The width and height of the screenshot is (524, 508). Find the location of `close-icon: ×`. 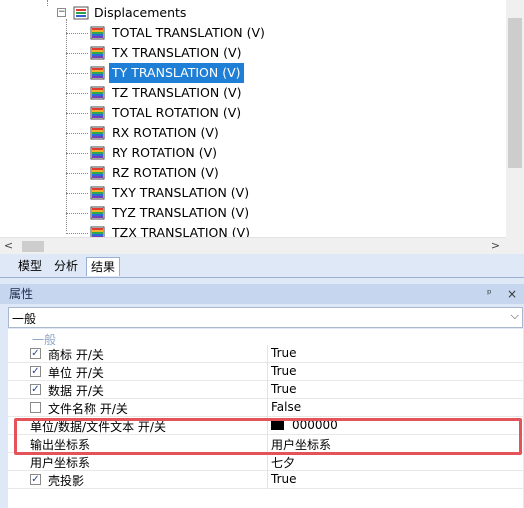

close-icon: × is located at coordinates (512, 294).